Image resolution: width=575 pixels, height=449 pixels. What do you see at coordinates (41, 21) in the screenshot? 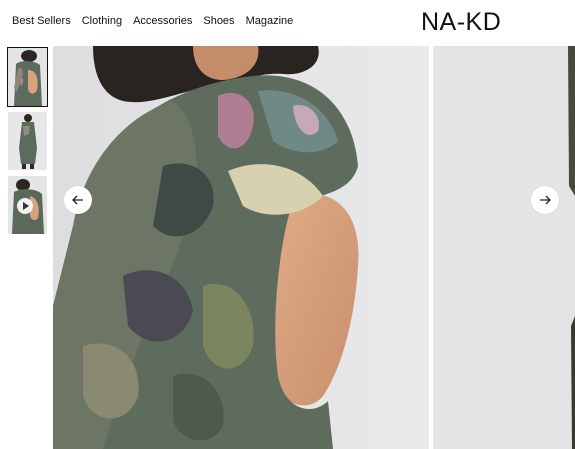
I see `nav-link-best-sellers: Best Sellers` at bounding box center [41, 21].